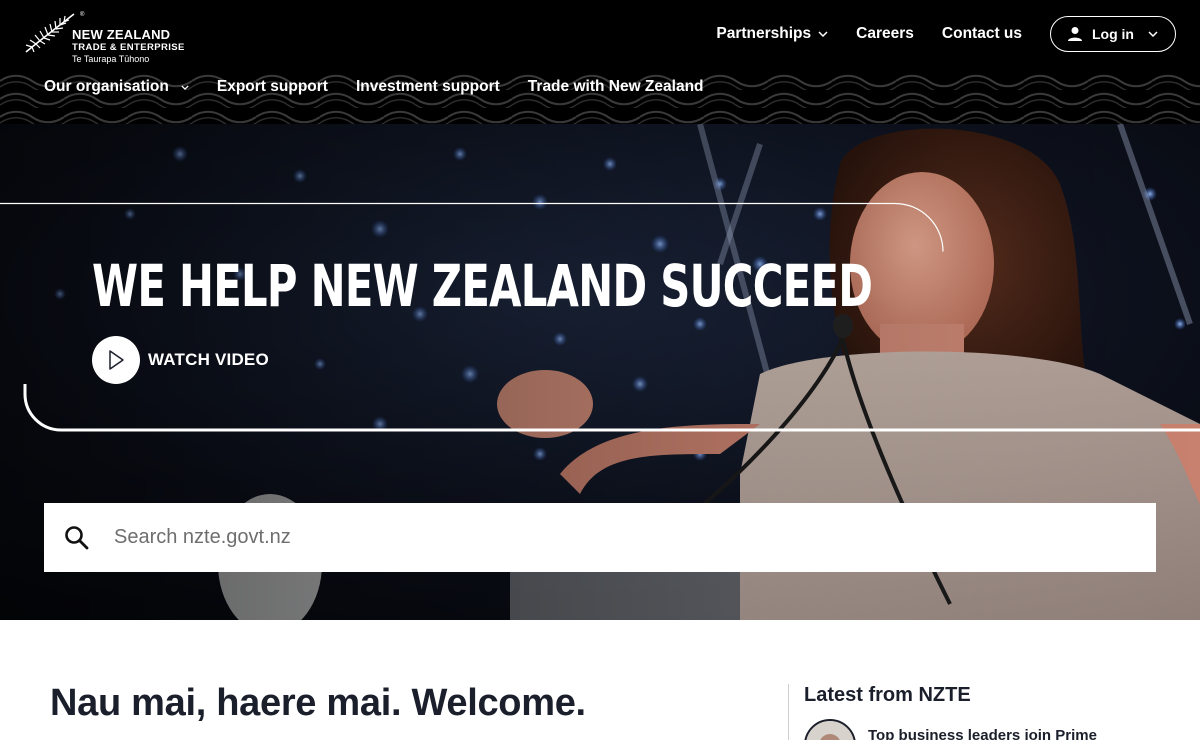 The width and height of the screenshot is (1200, 740). I want to click on logo-line-2: TRADE & ENTERPRISE, so click(128, 47).